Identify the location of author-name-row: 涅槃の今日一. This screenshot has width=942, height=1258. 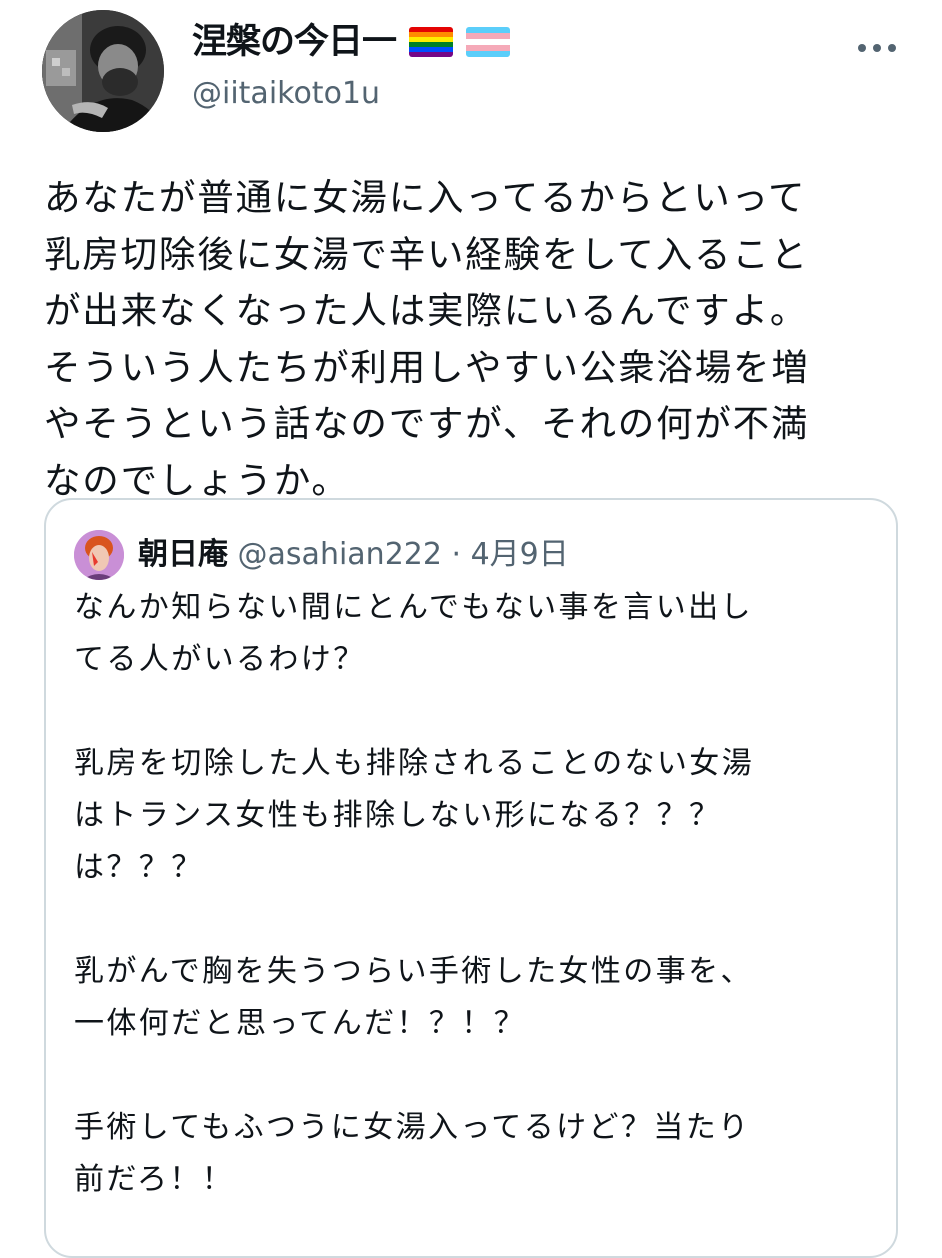
(351, 42).